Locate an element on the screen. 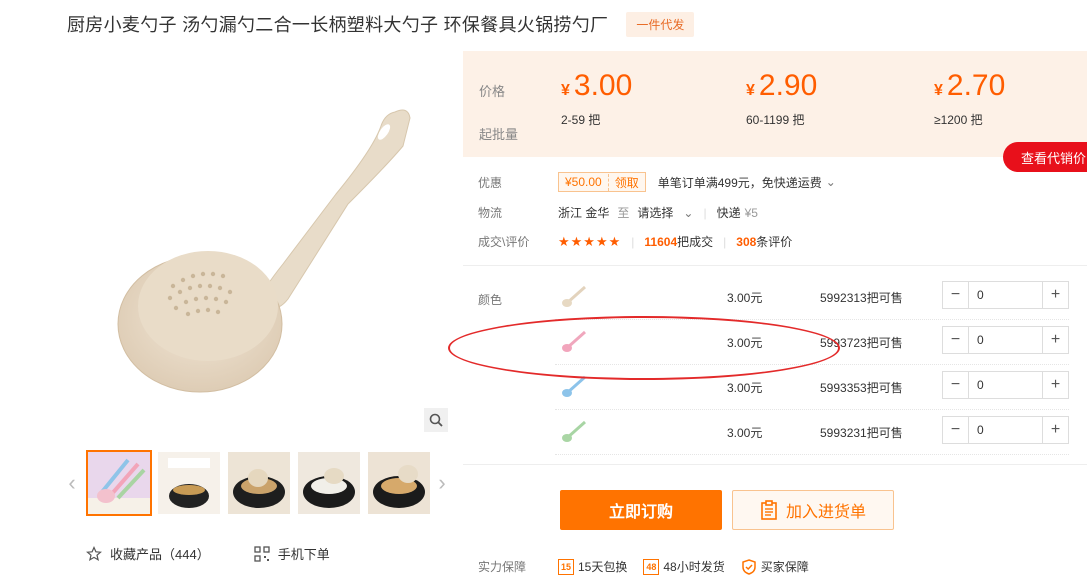 The width and height of the screenshot is (1087, 584). promo-row: 优惠 ¥50.00 领取 单笔订单满499元，免快递运费 ⌄ is located at coordinates (657, 182).